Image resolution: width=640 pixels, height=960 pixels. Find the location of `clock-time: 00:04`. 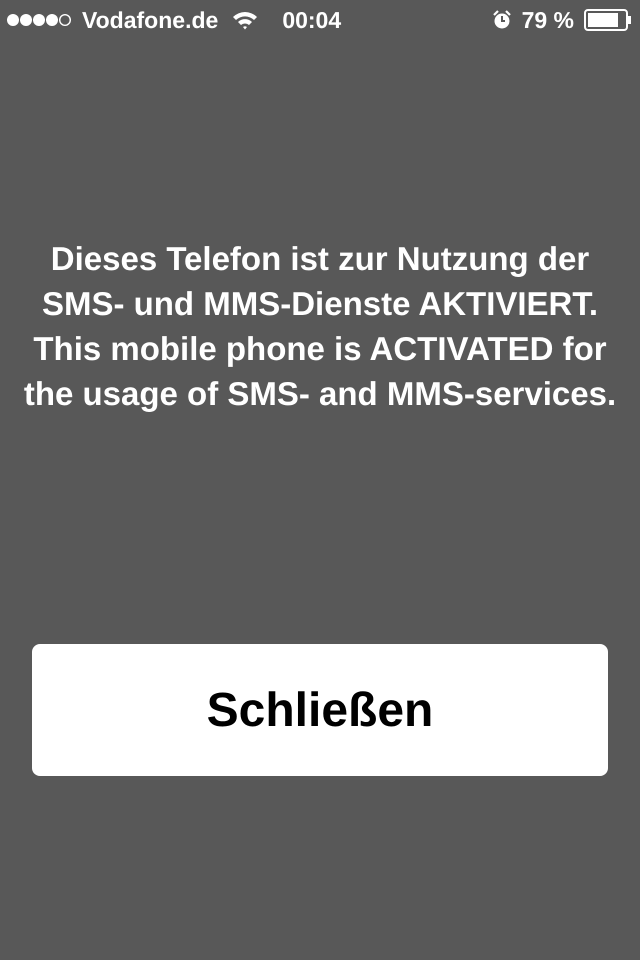

clock-time: 00:04 is located at coordinates (312, 20).